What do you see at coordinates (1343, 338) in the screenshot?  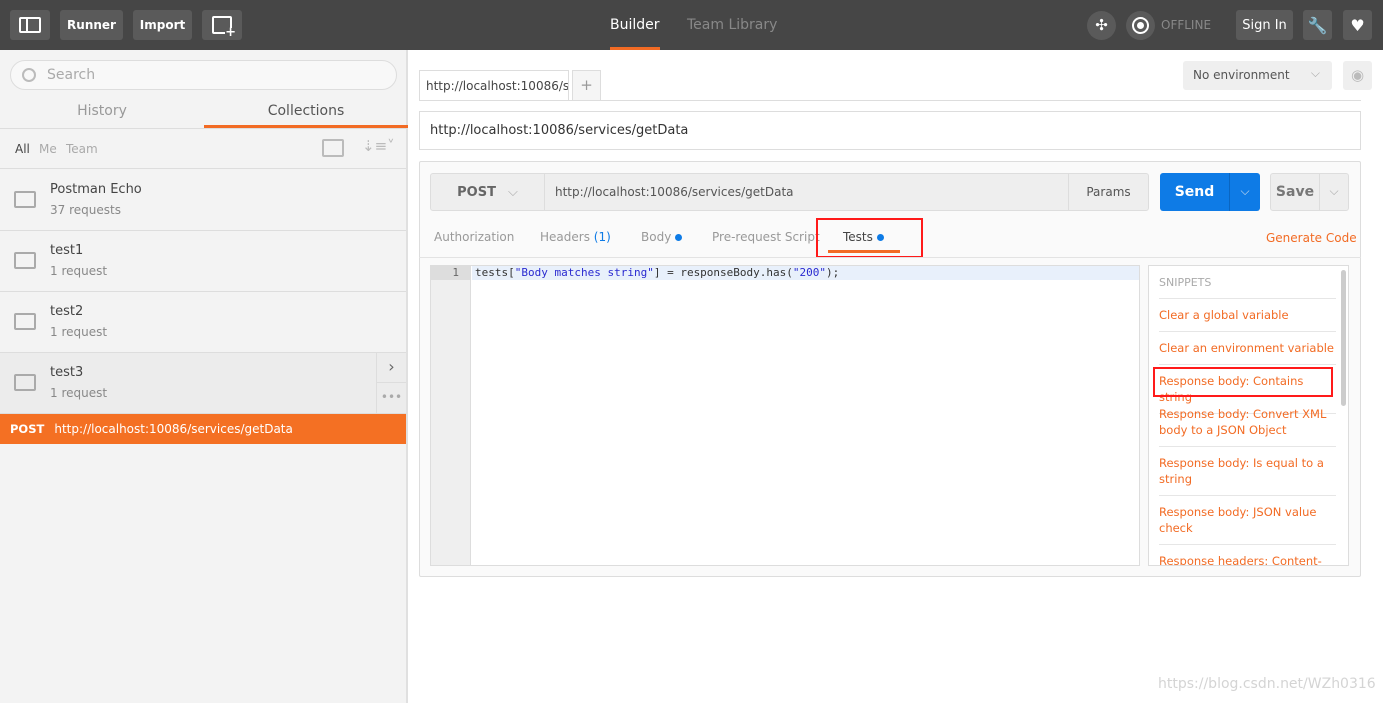 I see `snippets-scrollbar` at bounding box center [1343, 338].